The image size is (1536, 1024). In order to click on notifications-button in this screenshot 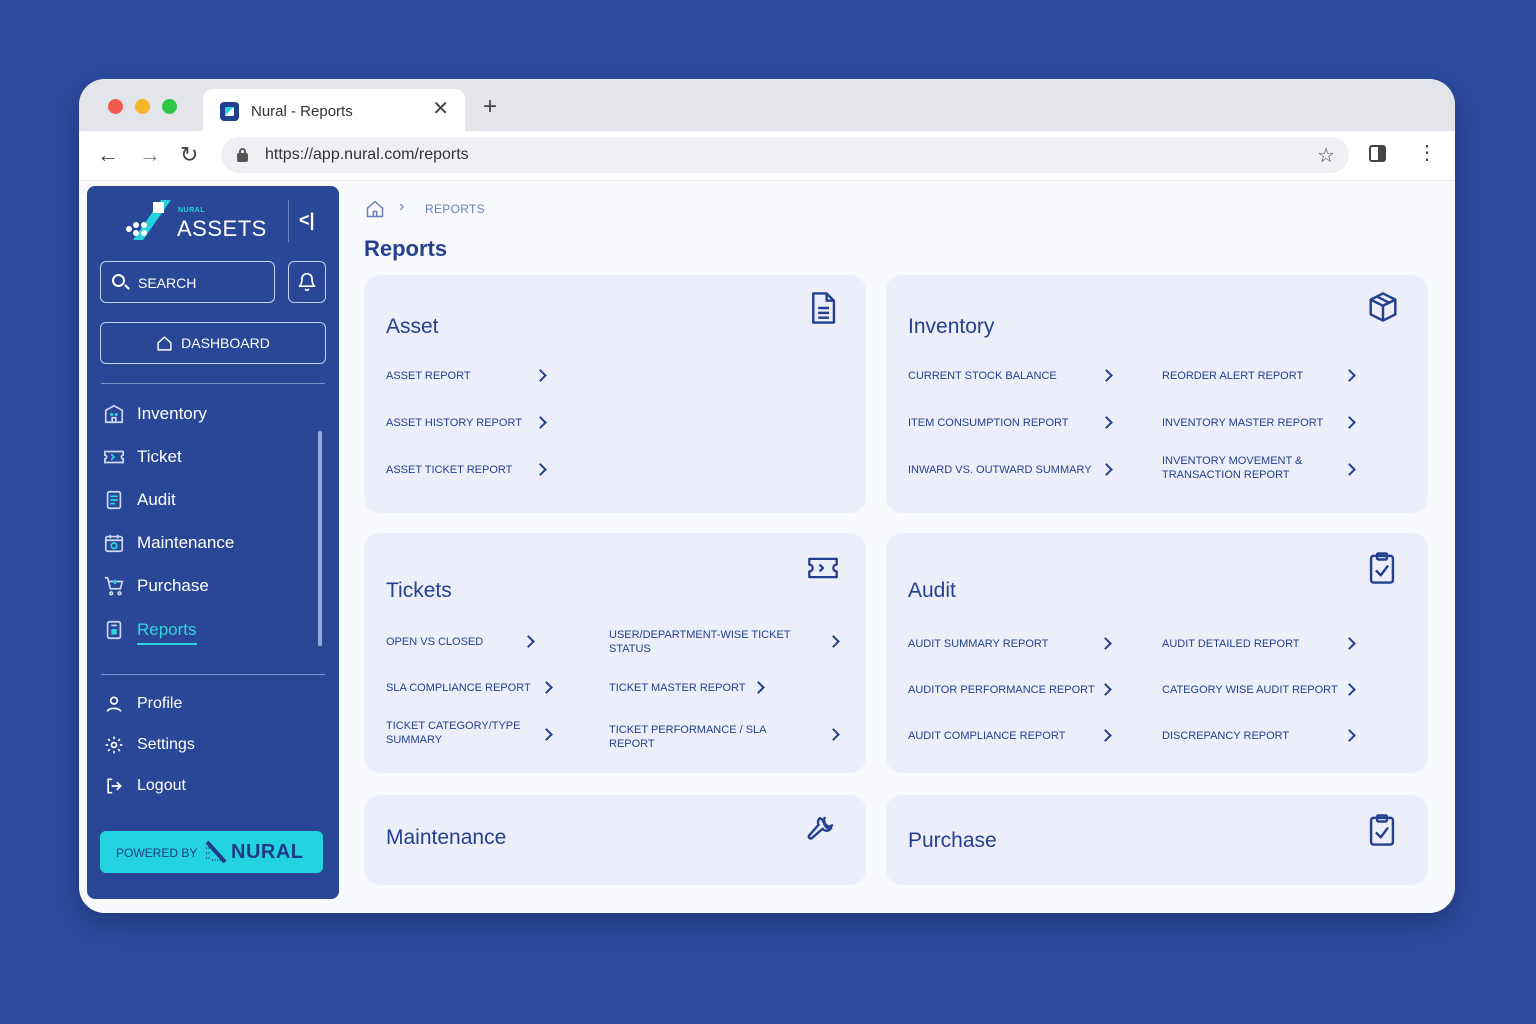, I will do `click(307, 282)`.